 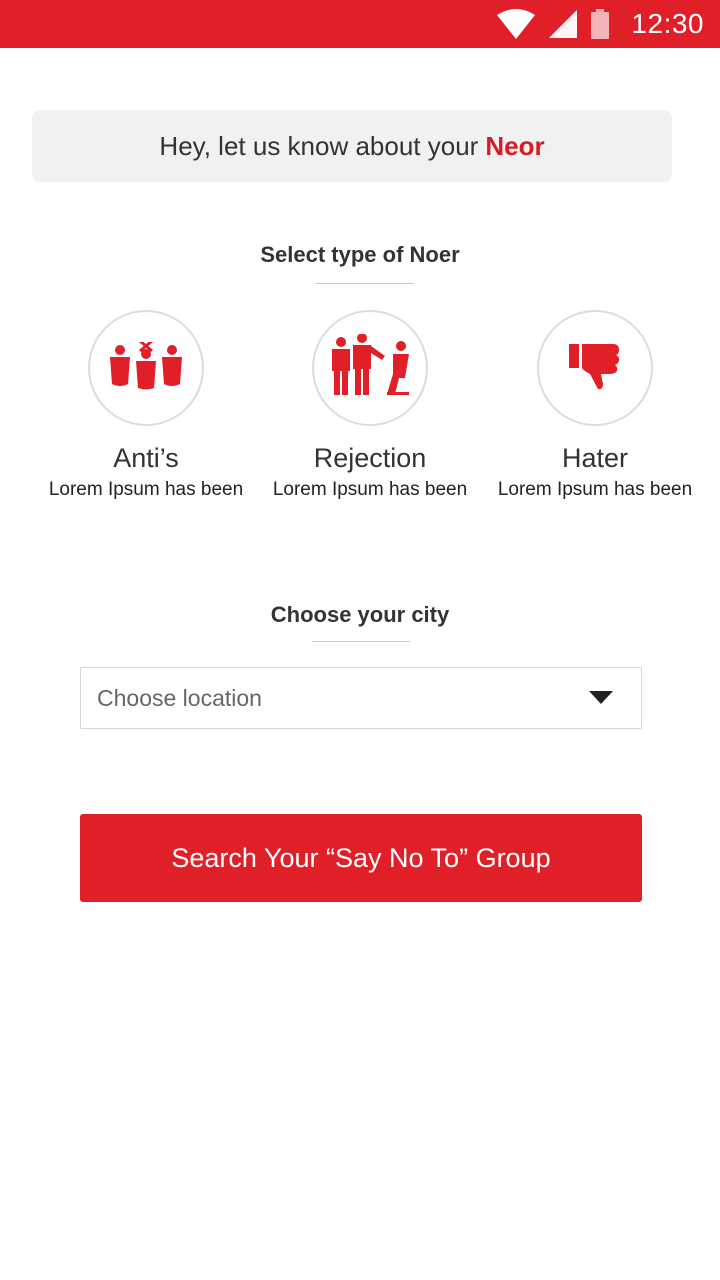 I want to click on banner-text: Hey, let us know about your, so click(x=319, y=145).